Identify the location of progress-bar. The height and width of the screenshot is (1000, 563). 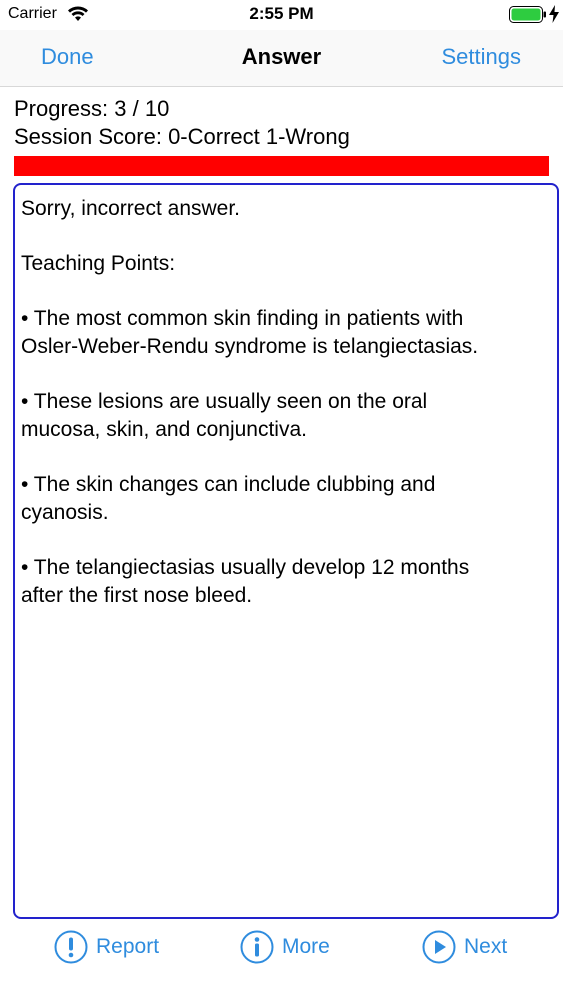
(281, 166).